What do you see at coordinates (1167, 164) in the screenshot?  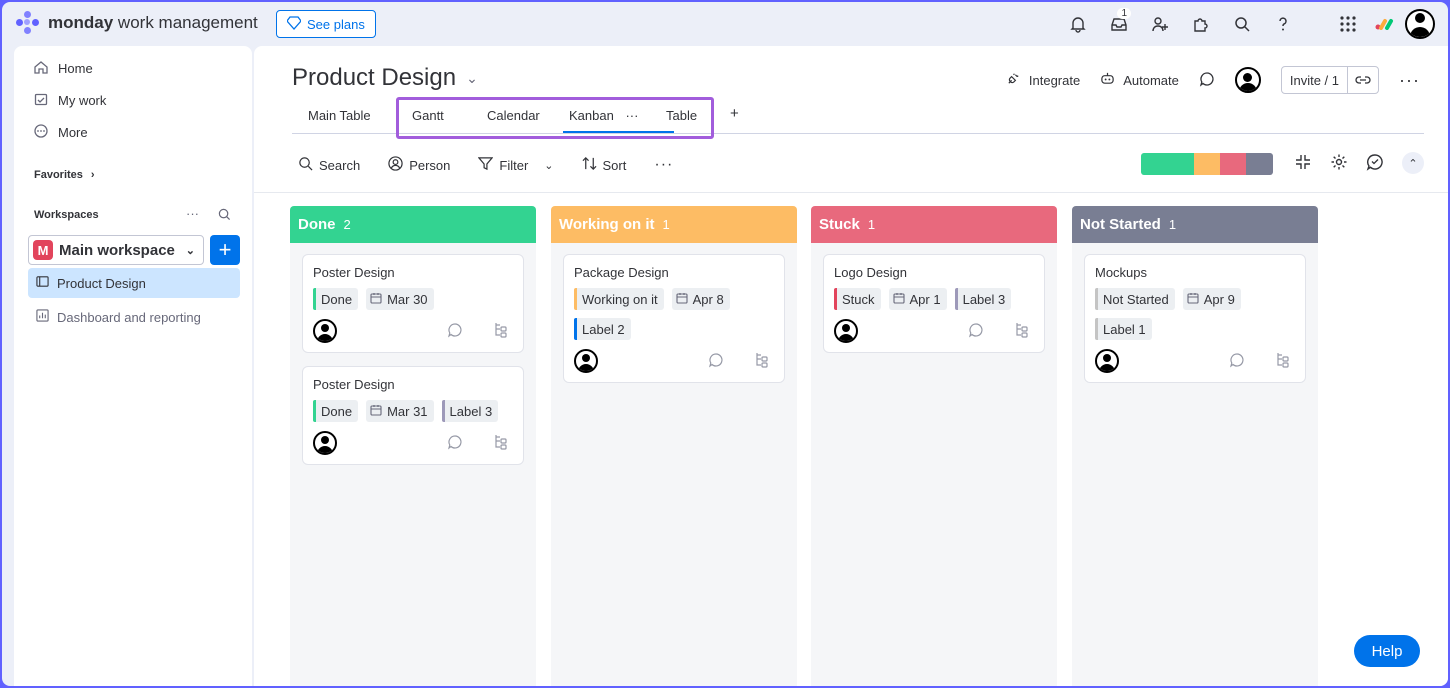 I see `status-summary-done` at bounding box center [1167, 164].